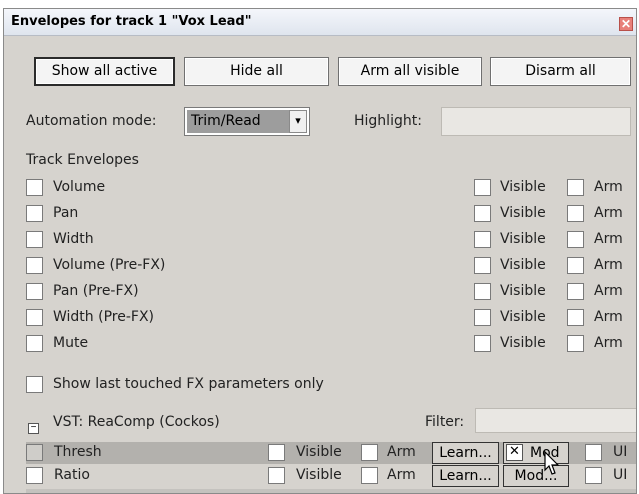 The height and width of the screenshot is (494, 639). What do you see at coordinates (331, 491) in the screenshot?
I see `next-row-partial` at bounding box center [331, 491].